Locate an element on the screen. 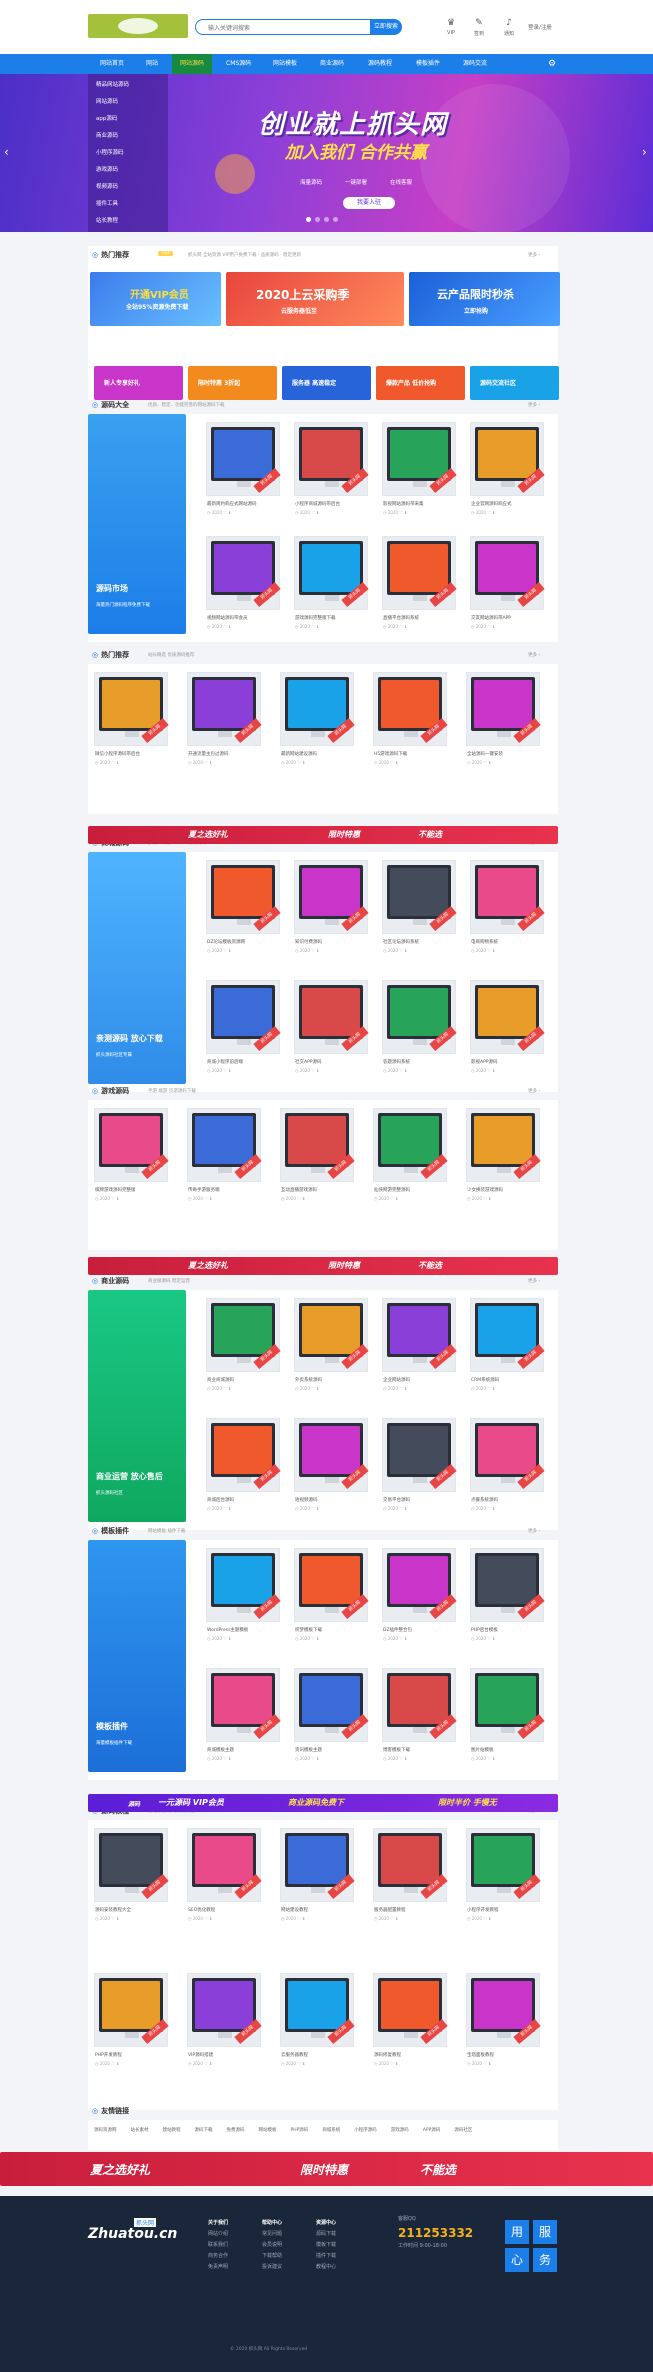 This screenshot has width=653, height=2372. product-card: 抓头网 小程序商城源码带后台 ◷ 2020 ♡ ⬇ is located at coordinates (331, 468).